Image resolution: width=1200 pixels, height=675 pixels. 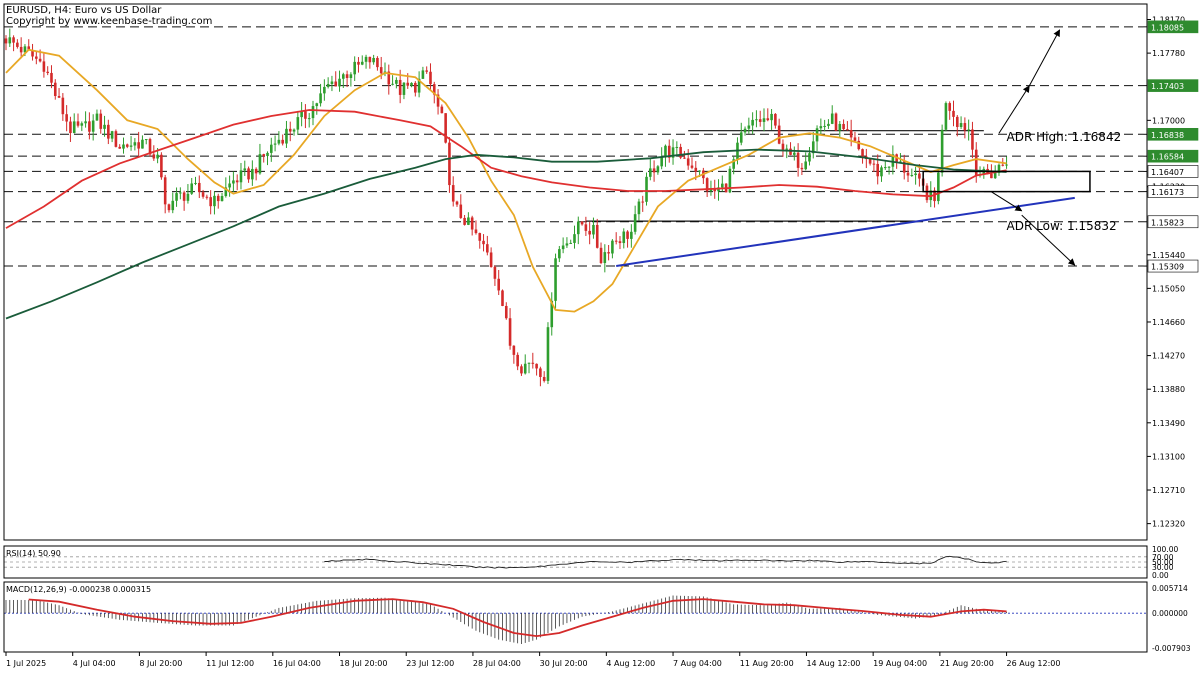 I want to click on price-tick-label: 1.12710, so click(x=1168, y=490).